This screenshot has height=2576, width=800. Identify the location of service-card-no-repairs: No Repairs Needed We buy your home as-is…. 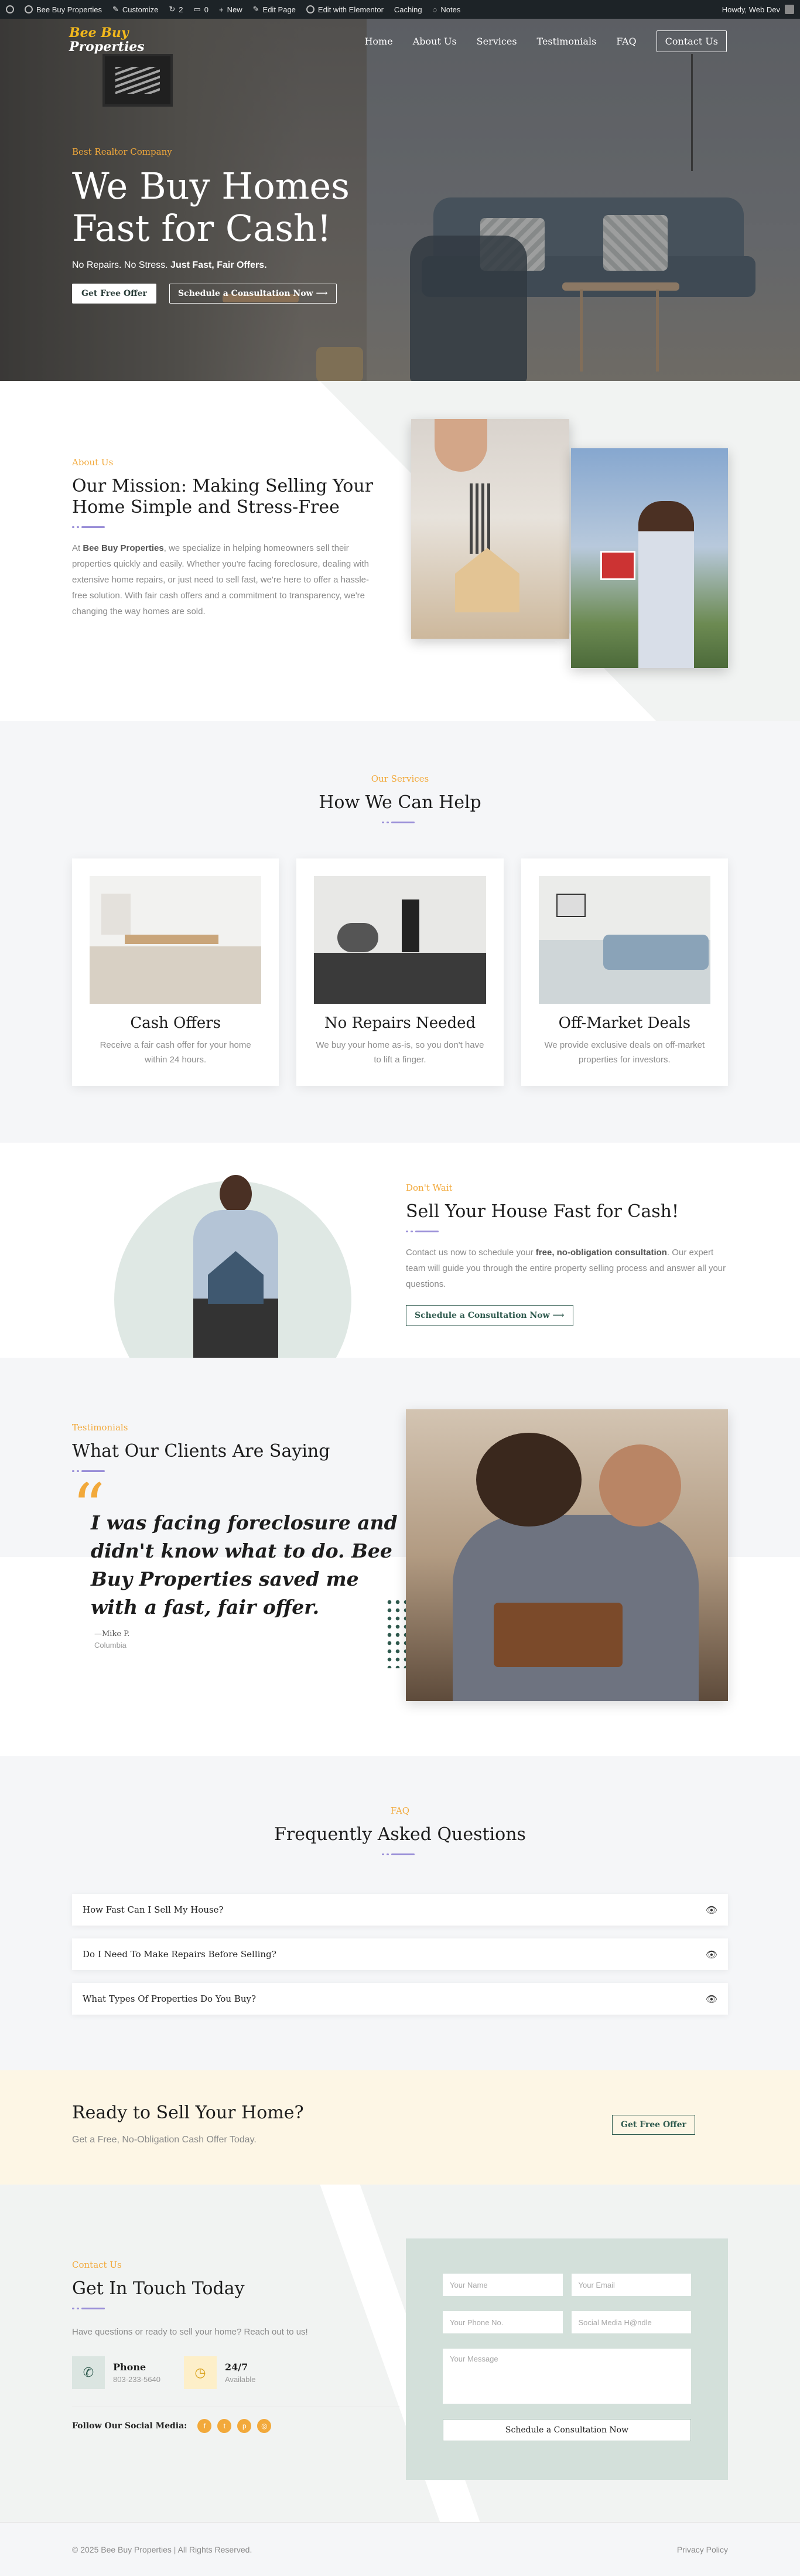
(400, 972).